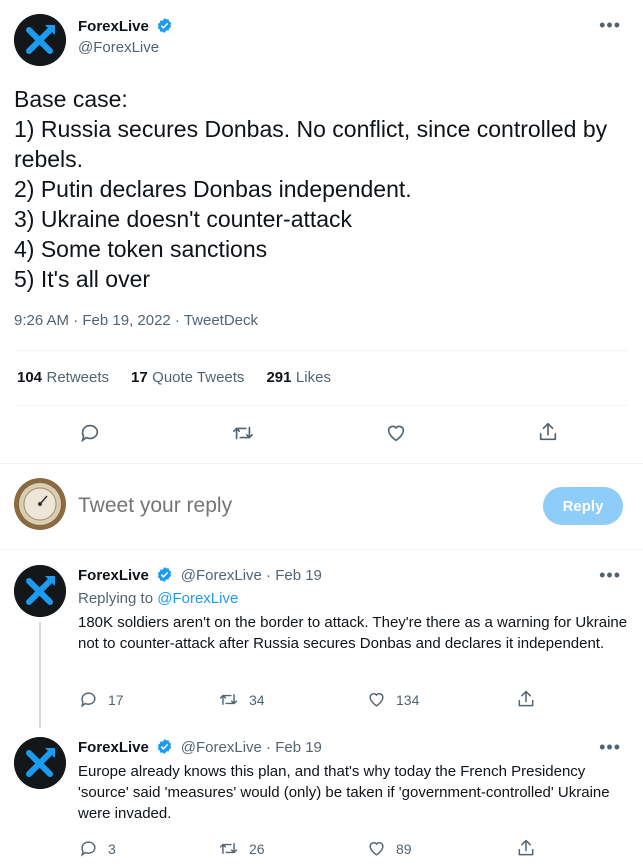 The image size is (643, 868). I want to click on quote-tweets-stat: 17 Quote Tweets, so click(187, 378).